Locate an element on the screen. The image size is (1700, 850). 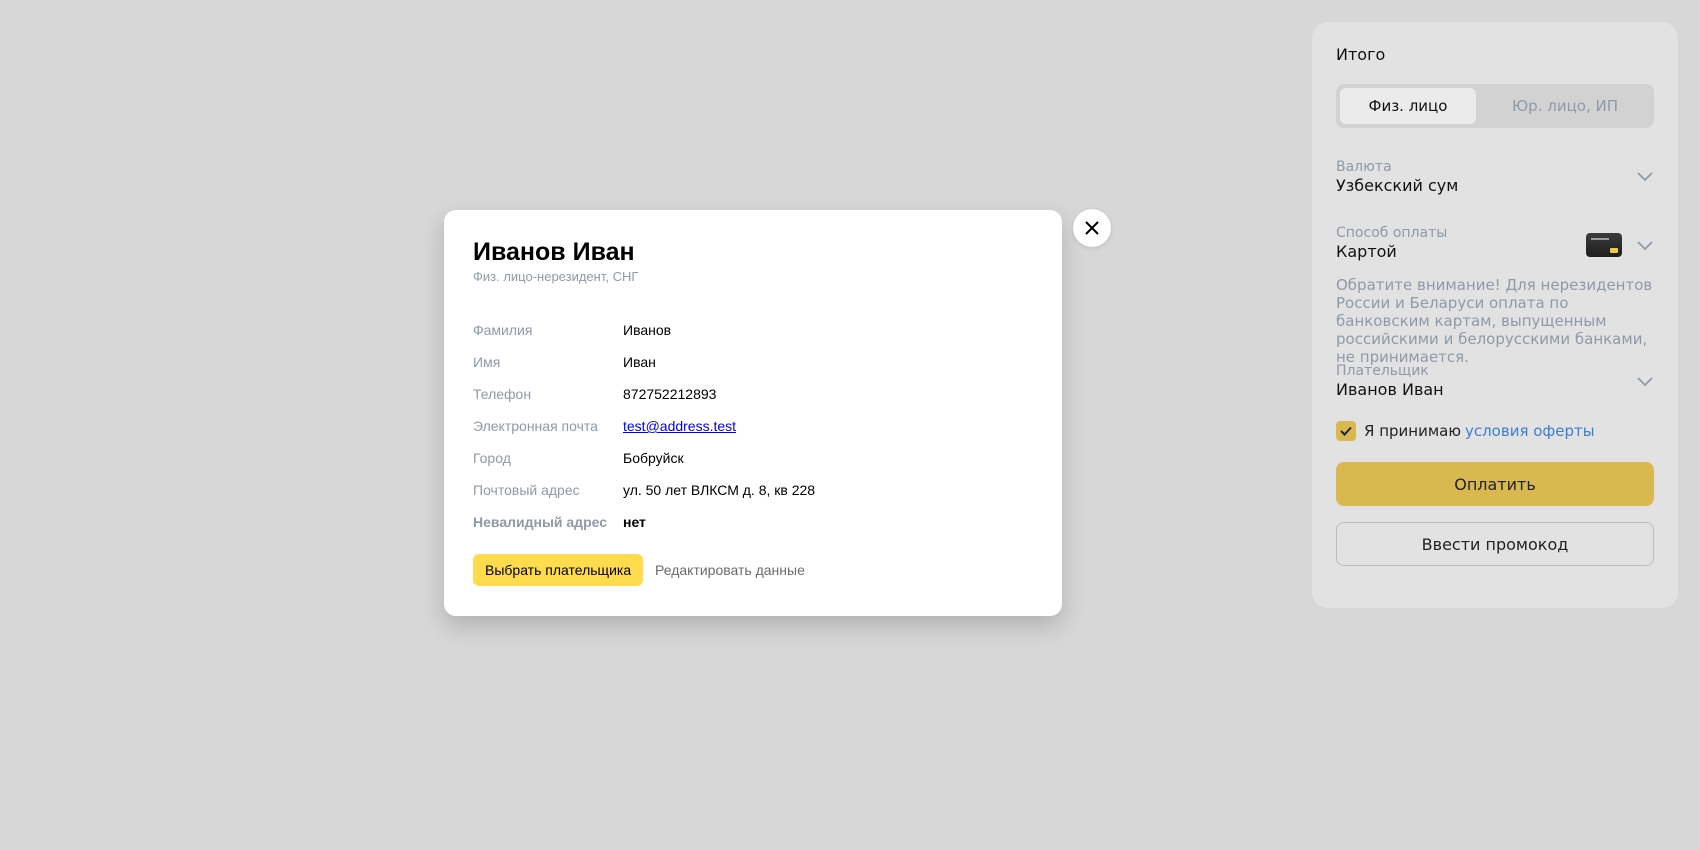
email-link: test@address.test is located at coordinates (679, 426).